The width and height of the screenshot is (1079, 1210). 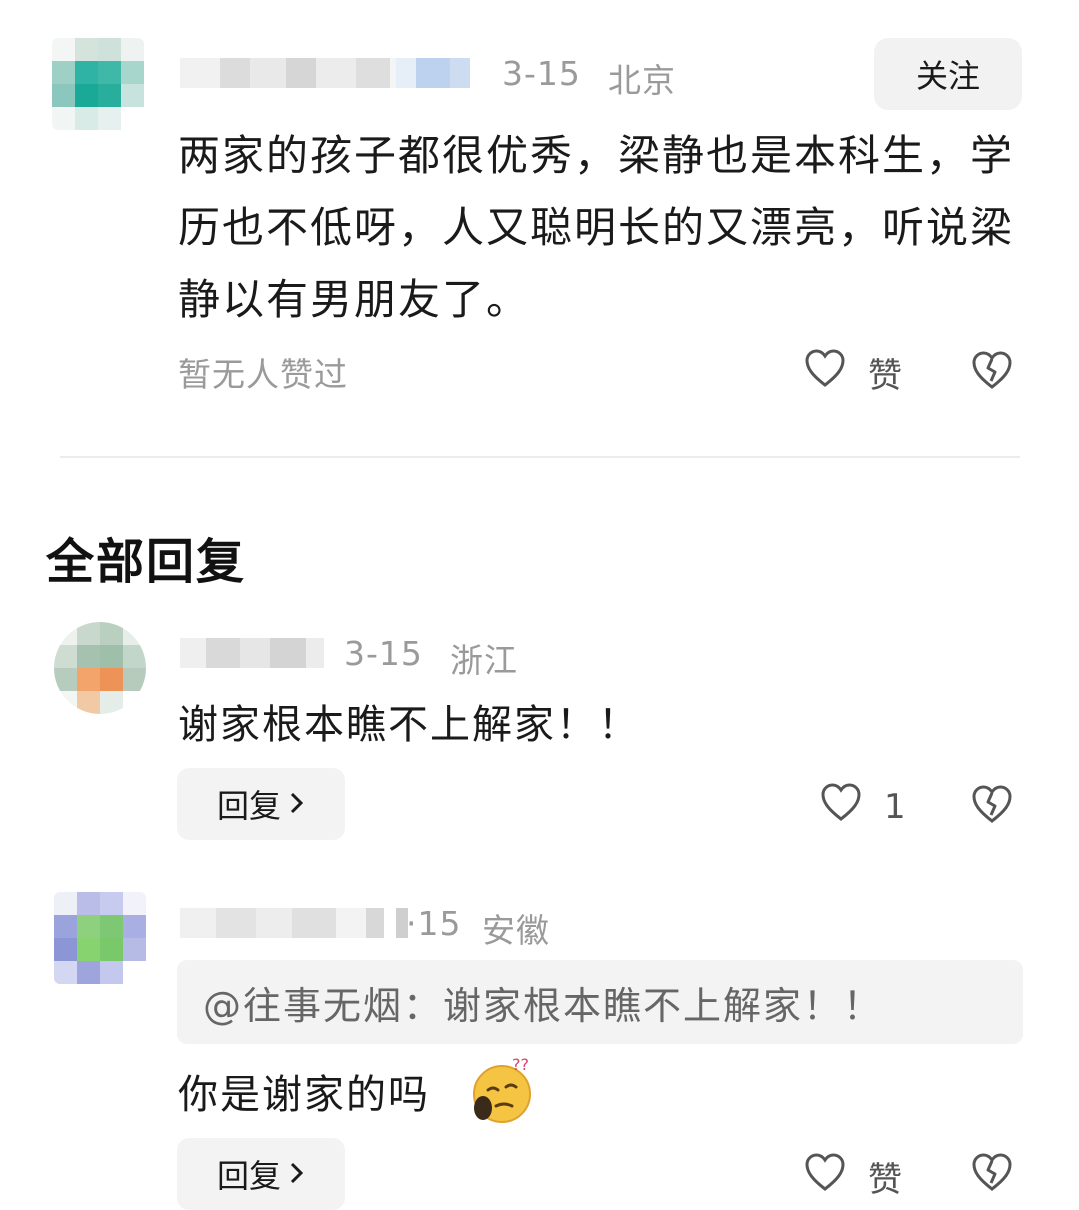 I want to click on reply-location: 浙江, so click(x=484, y=660).